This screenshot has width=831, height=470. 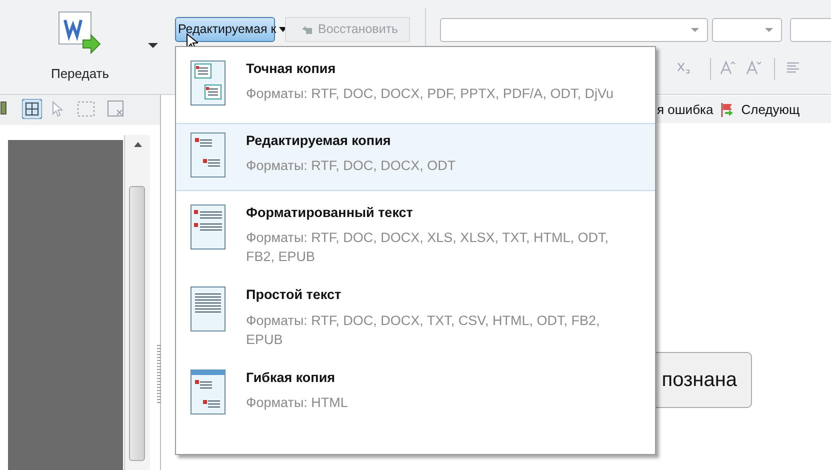 What do you see at coordinates (415, 234) in the screenshot?
I see `menu-item: Форматированный текст Форматы: RTF, DOC, DOCX, XLS, XLSX, TXT, HTML, ODT, FB2, EPUB` at bounding box center [415, 234].